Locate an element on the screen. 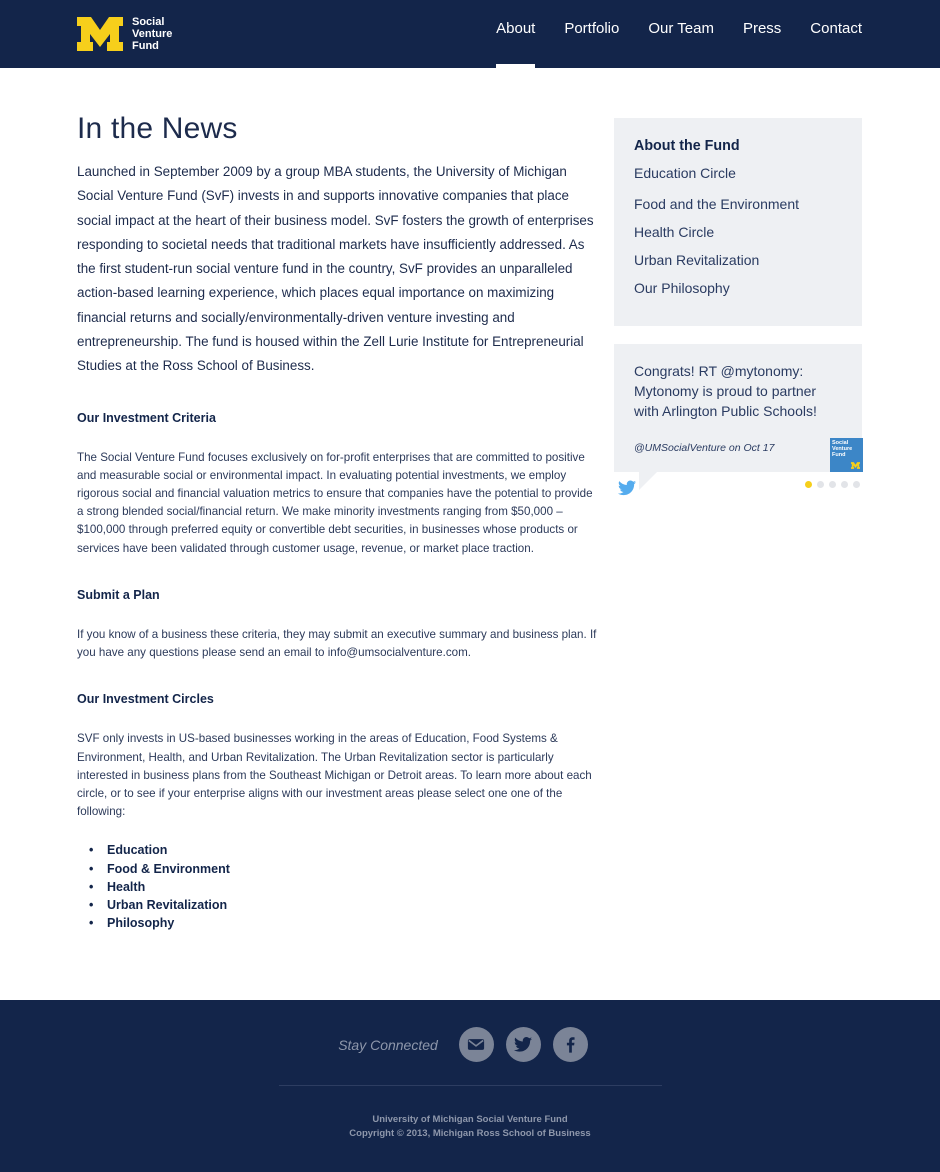  sidebar-link-urban-revitalization: Urban Revitalization is located at coordinates (738, 260).